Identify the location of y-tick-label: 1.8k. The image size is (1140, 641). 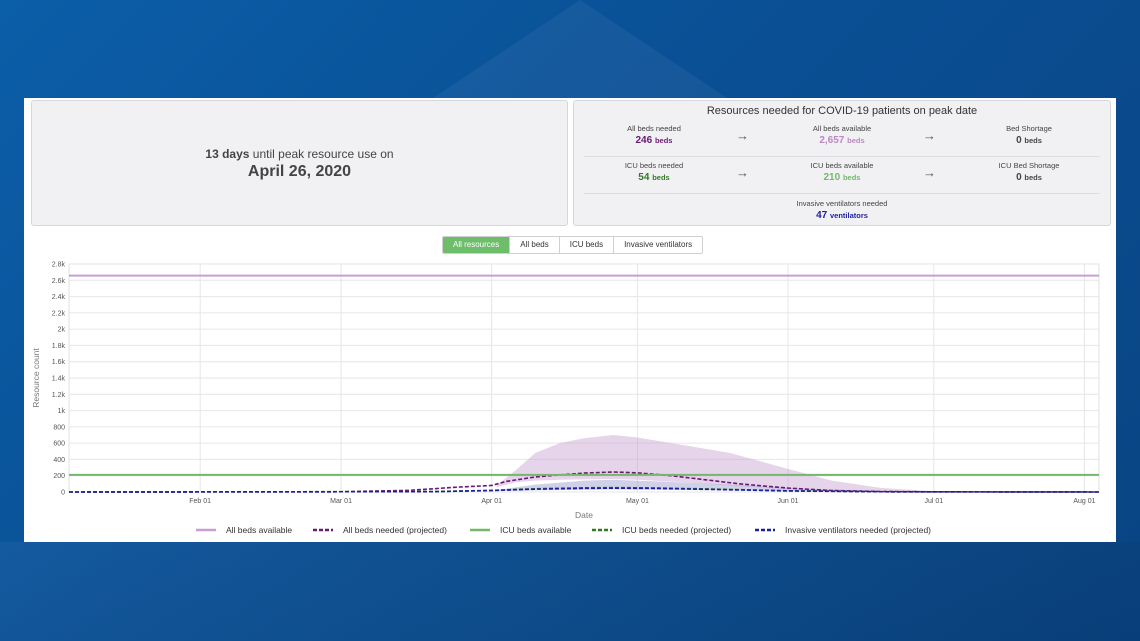
(59, 346).